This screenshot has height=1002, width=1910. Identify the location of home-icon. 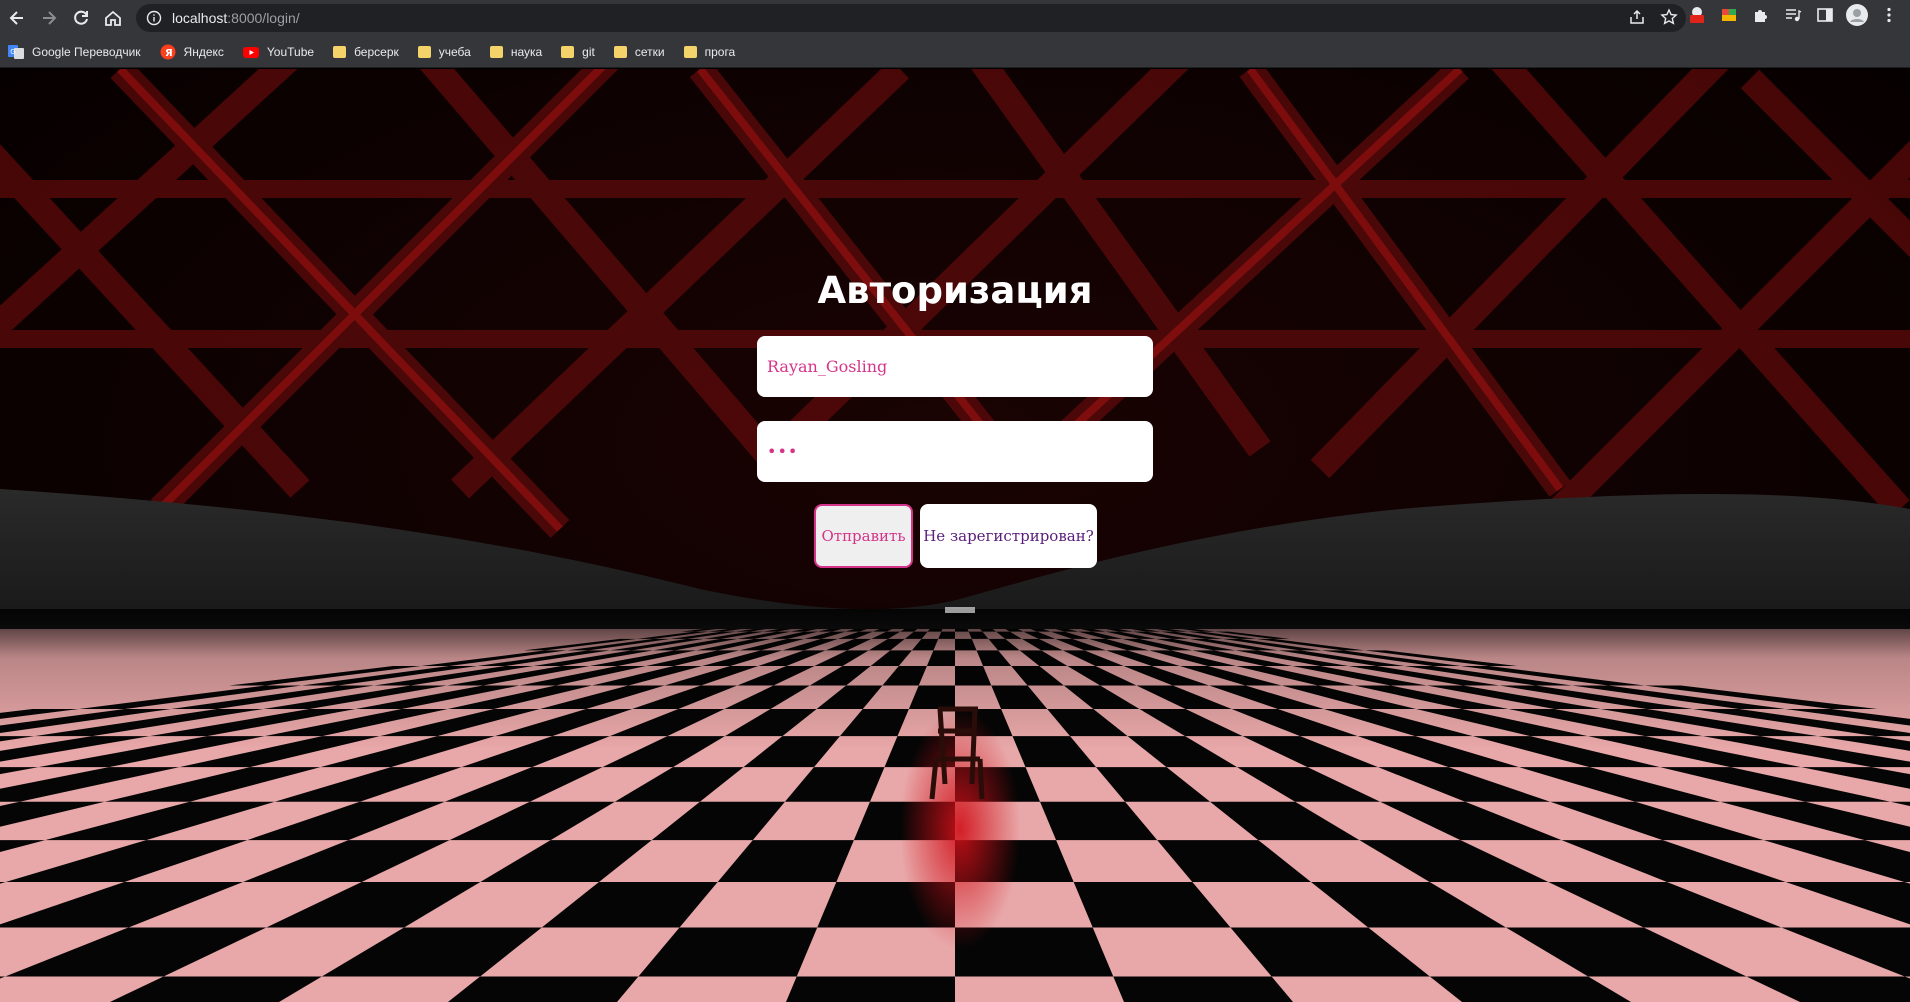
(113, 18).